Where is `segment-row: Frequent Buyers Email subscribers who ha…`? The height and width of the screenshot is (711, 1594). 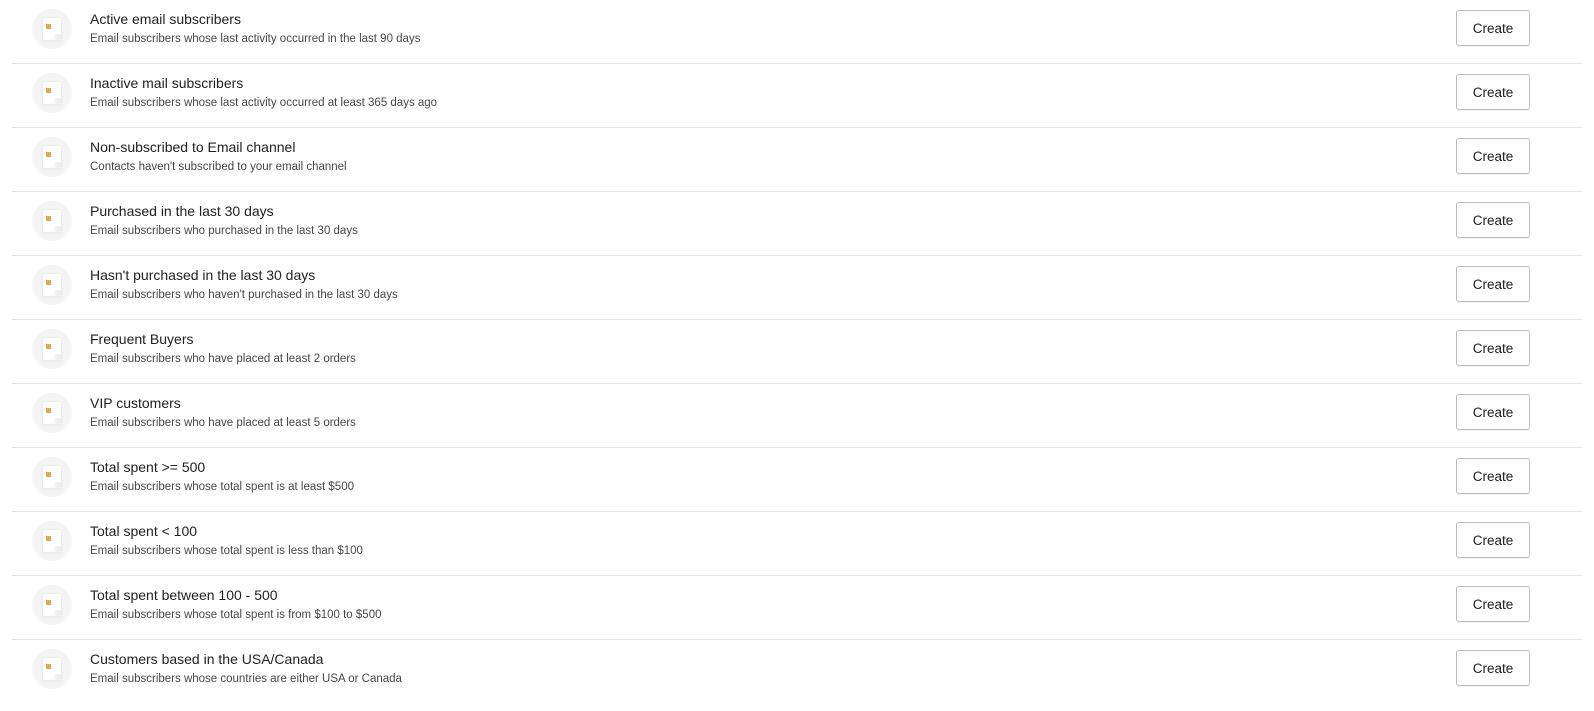 segment-row: Frequent Buyers Email subscribers who ha… is located at coordinates (797, 352).